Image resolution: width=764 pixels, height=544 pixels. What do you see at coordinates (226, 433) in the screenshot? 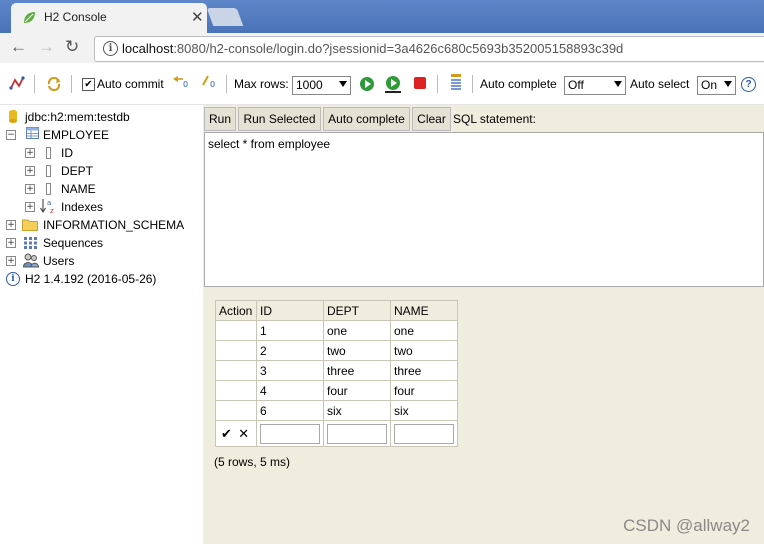
I see `ok-icon: ✔` at bounding box center [226, 433].